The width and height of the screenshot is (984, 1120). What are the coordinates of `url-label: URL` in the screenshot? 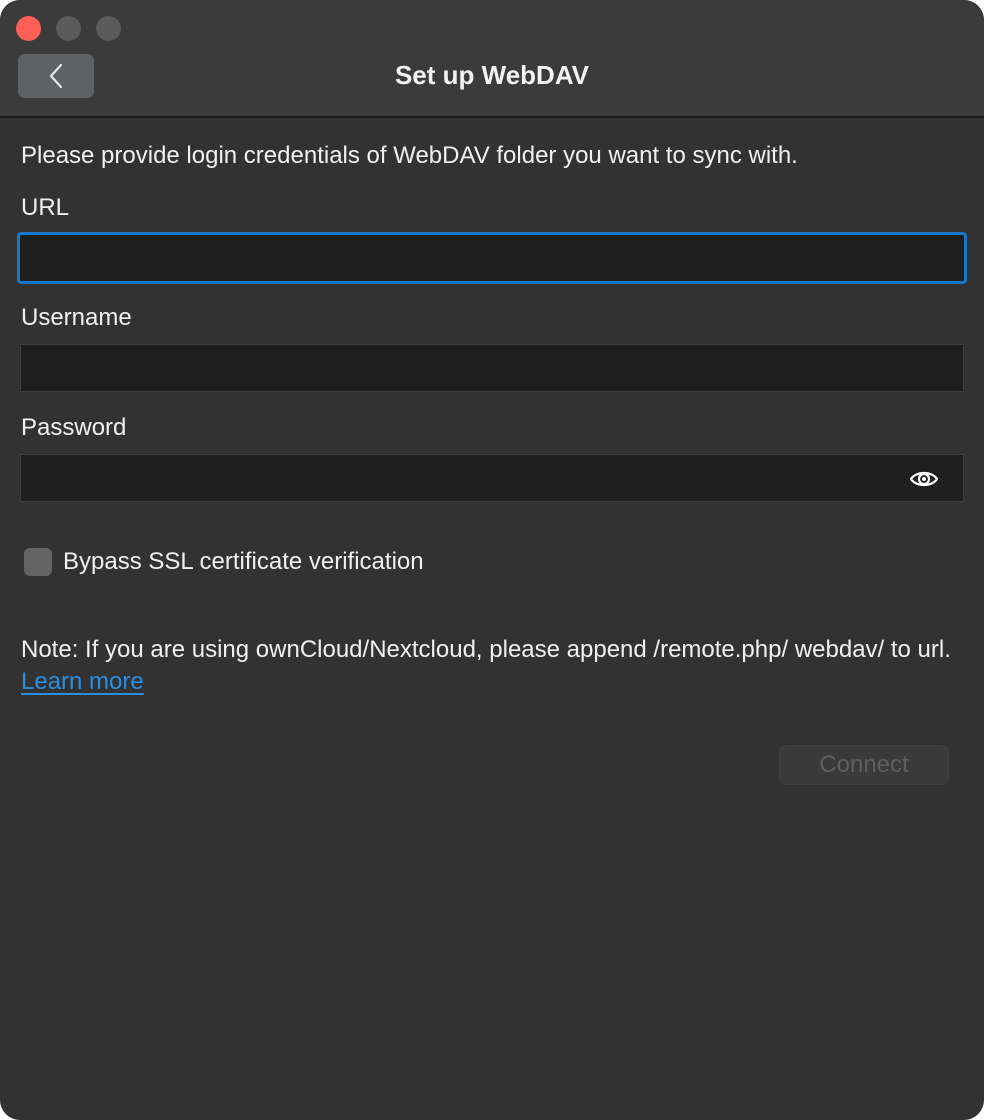 It's located at (45, 207).